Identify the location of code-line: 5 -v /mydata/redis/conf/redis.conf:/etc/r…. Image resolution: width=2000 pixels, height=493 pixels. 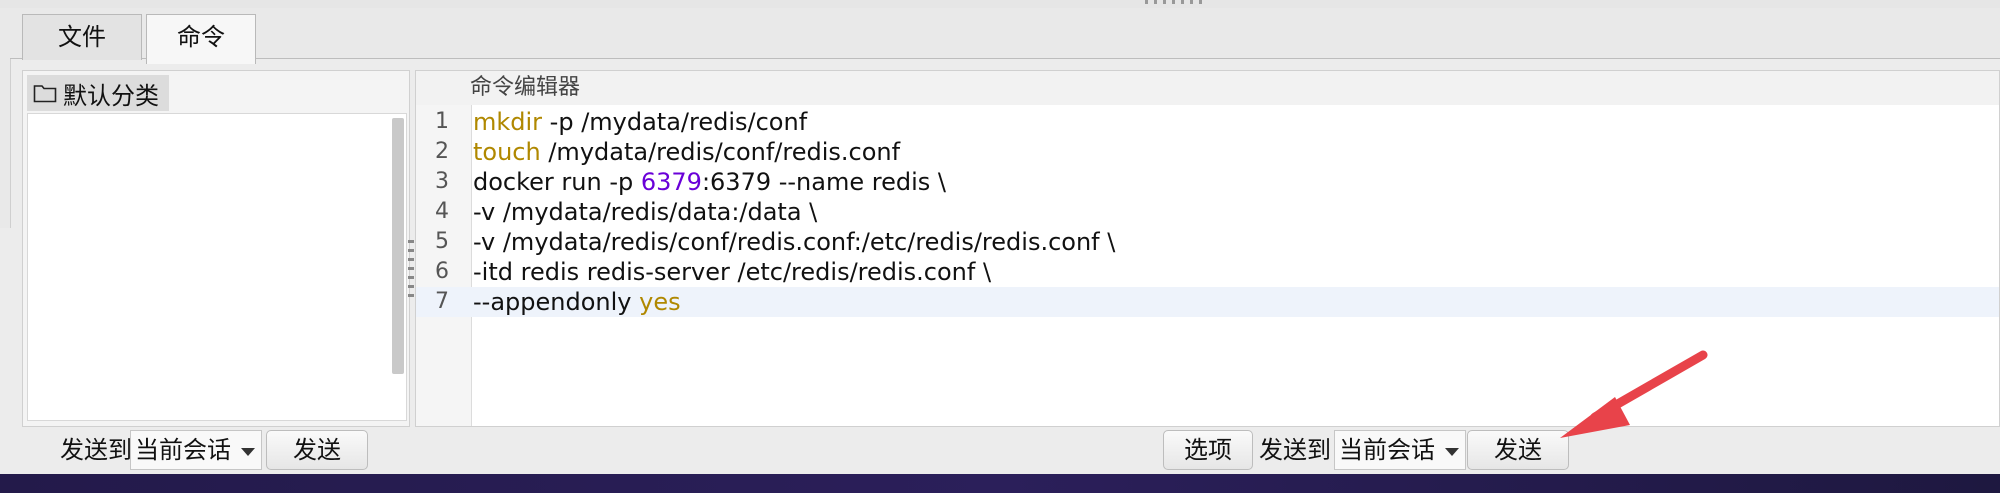
(1207, 242).